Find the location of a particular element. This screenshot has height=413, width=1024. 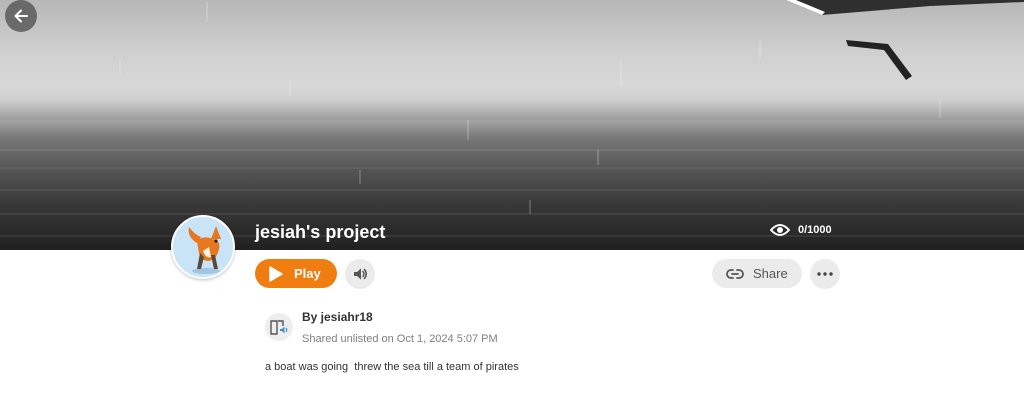

more-options-button is located at coordinates (825, 274).